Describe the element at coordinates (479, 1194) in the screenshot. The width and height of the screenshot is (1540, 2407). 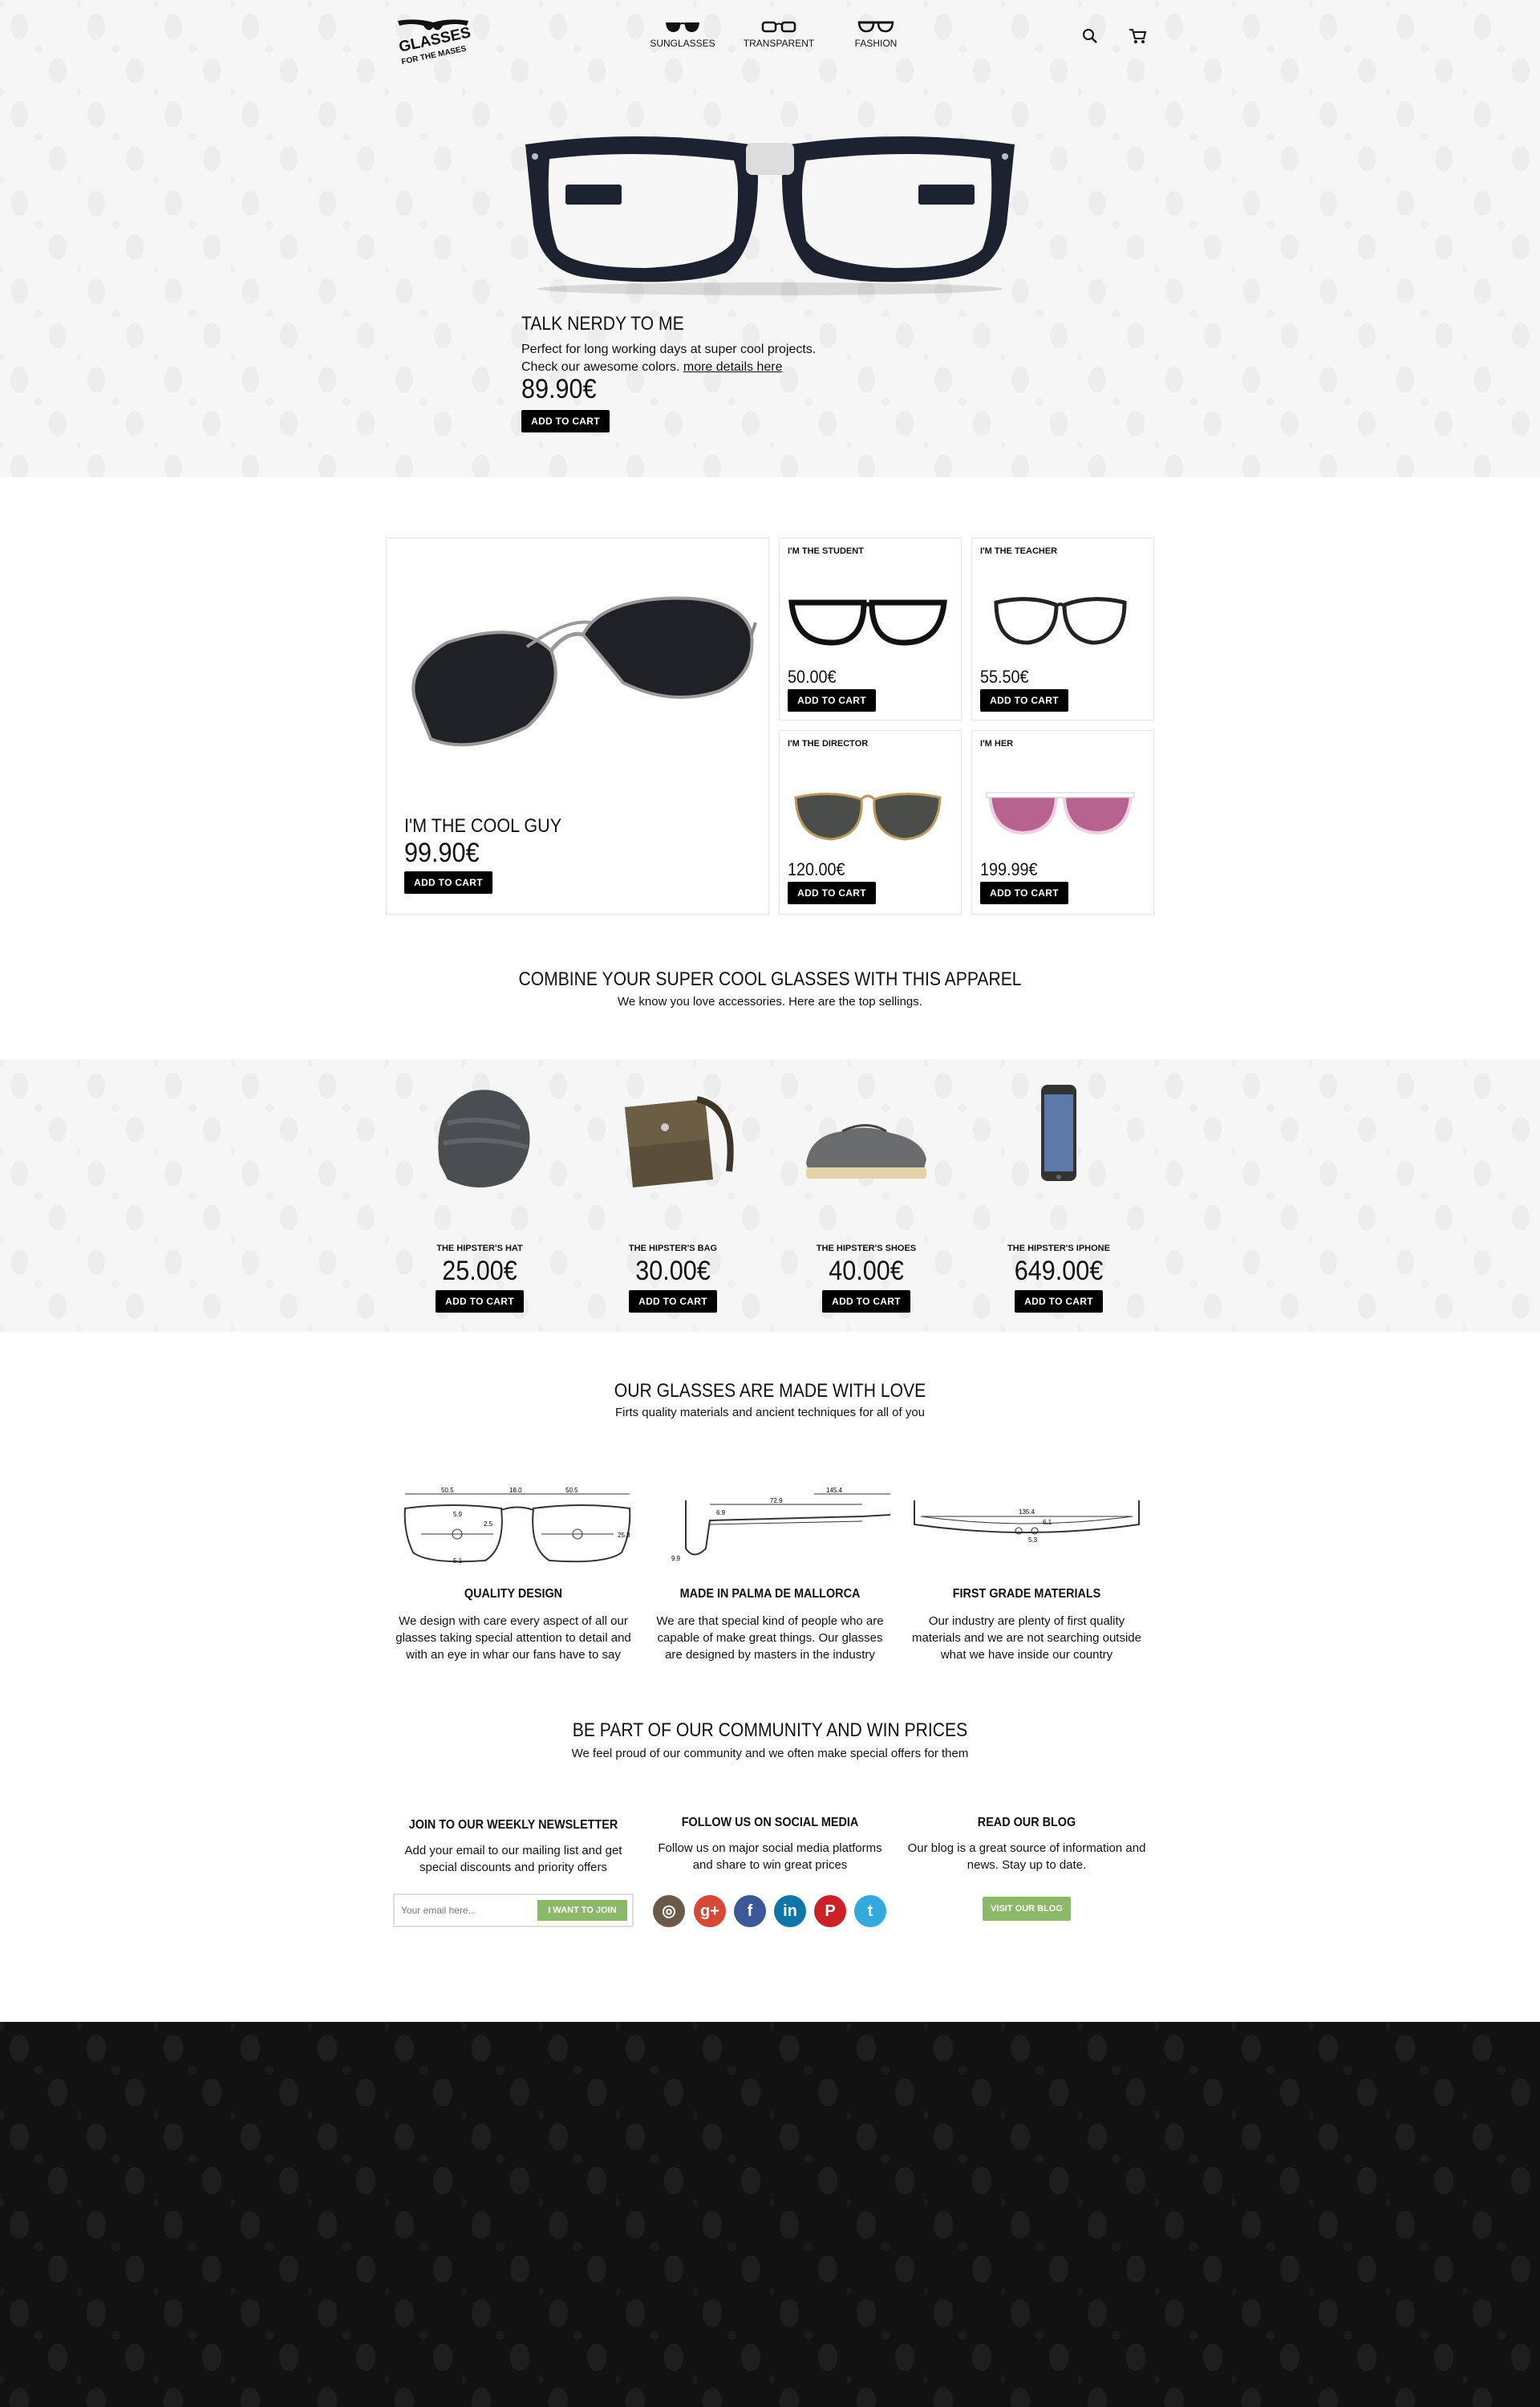
I see `apparel-item: THE HIPSTER'S HAT 25.00€ ADD TO CART` at that location.